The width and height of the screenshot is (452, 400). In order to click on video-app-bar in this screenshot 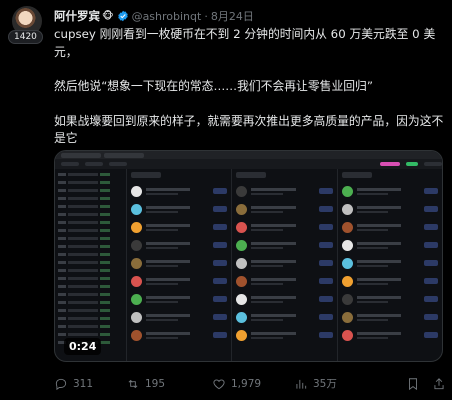, I will do `click(248, 164)`.